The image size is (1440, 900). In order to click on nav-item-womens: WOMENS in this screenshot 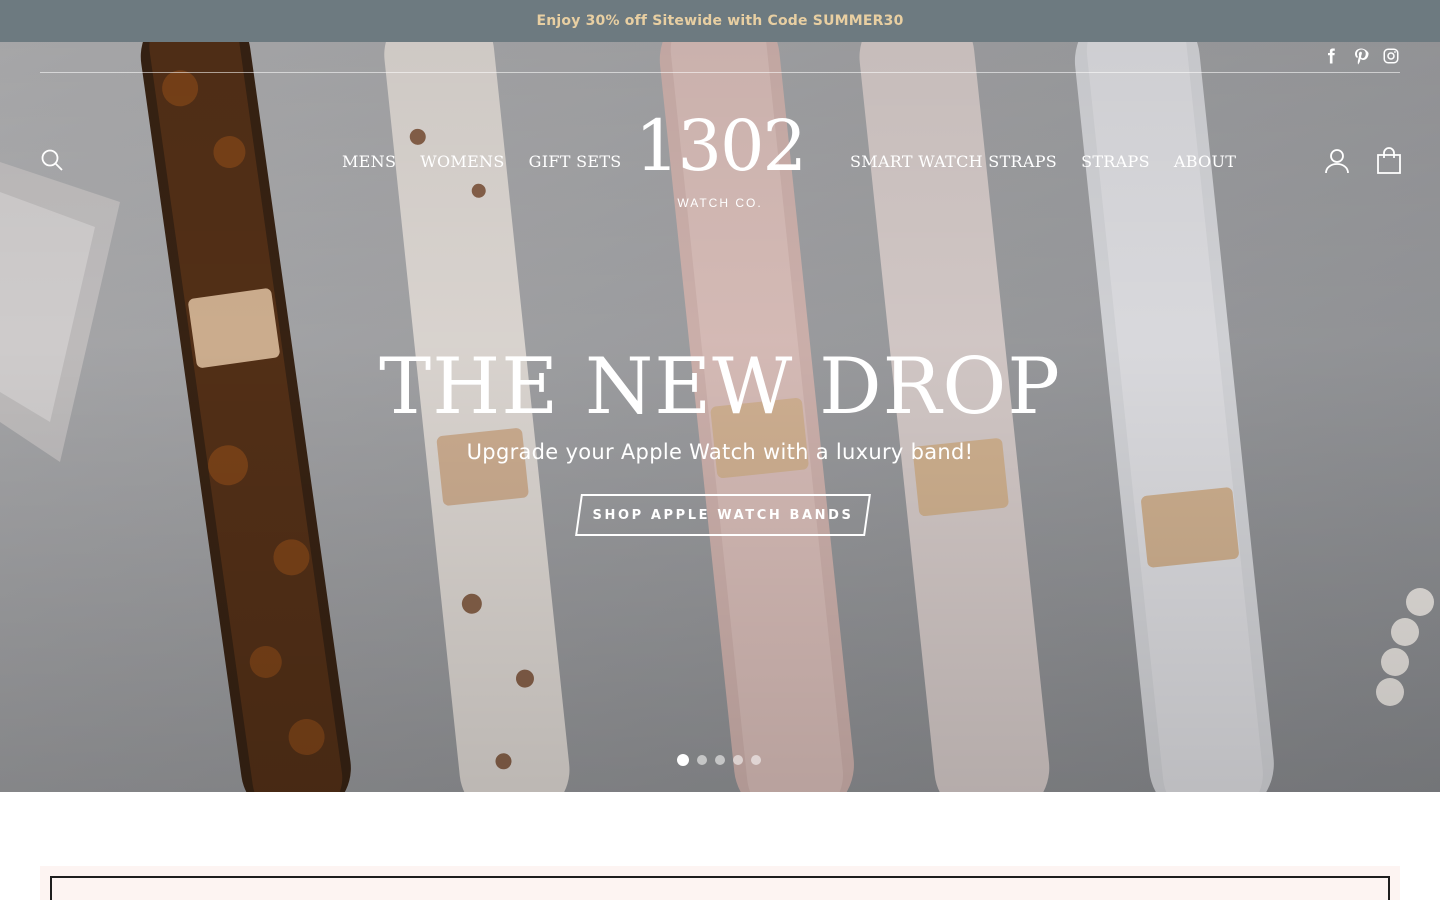, I will do `click(462, 161)`.